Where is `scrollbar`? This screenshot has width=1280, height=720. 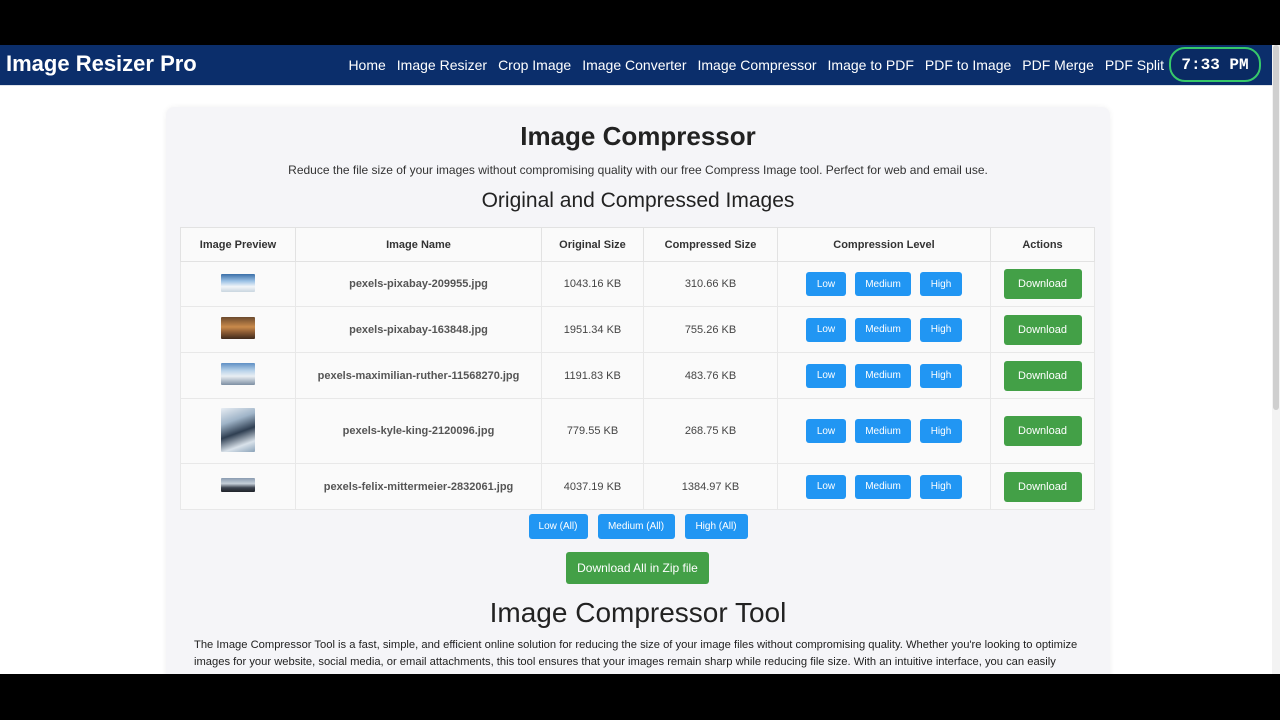 scrollbar is located at coordinates (1276, 359).